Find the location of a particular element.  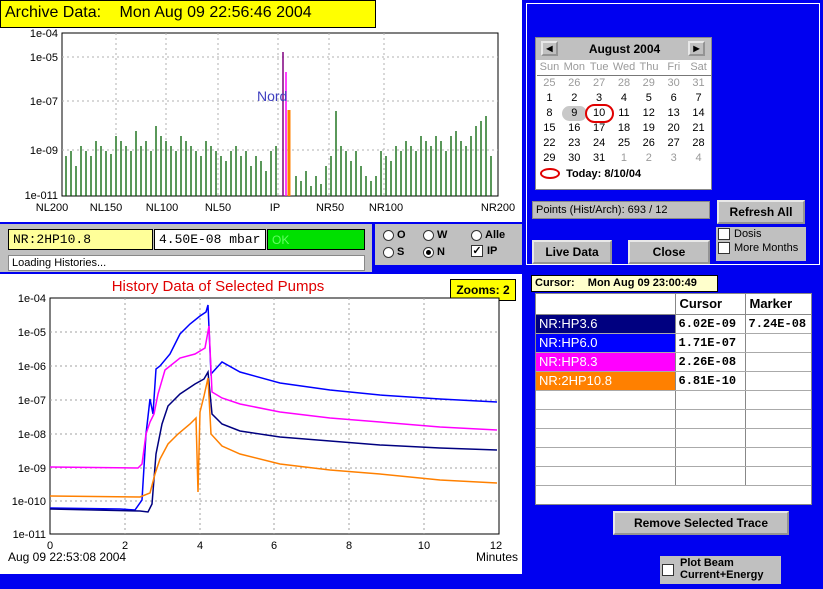

options-box: Dosis More Months is located at coordinates (761, 244).